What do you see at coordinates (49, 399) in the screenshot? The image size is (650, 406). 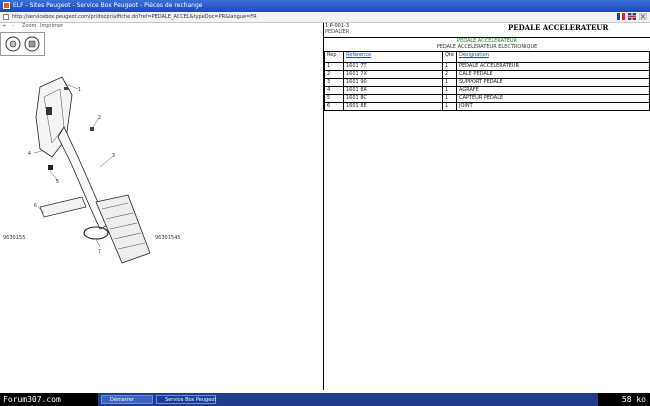 I see `brand-watermark: Forum307.com` at bounding box center [49, 399].